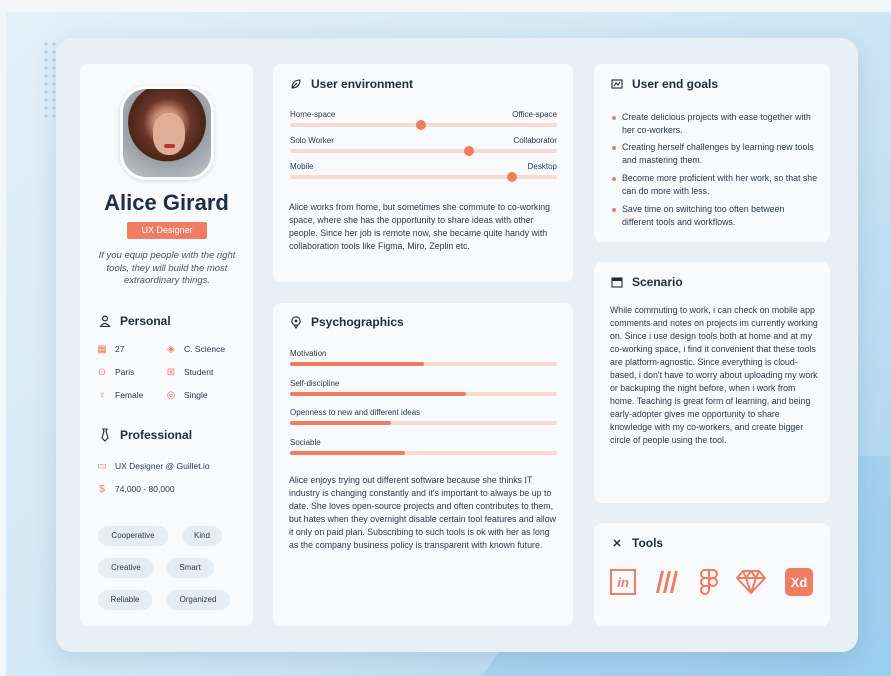  What do you see at coordinates (125, 600) in the screenshot?
I see `trait-chip: Reliable` at bounding box center [125, 600].